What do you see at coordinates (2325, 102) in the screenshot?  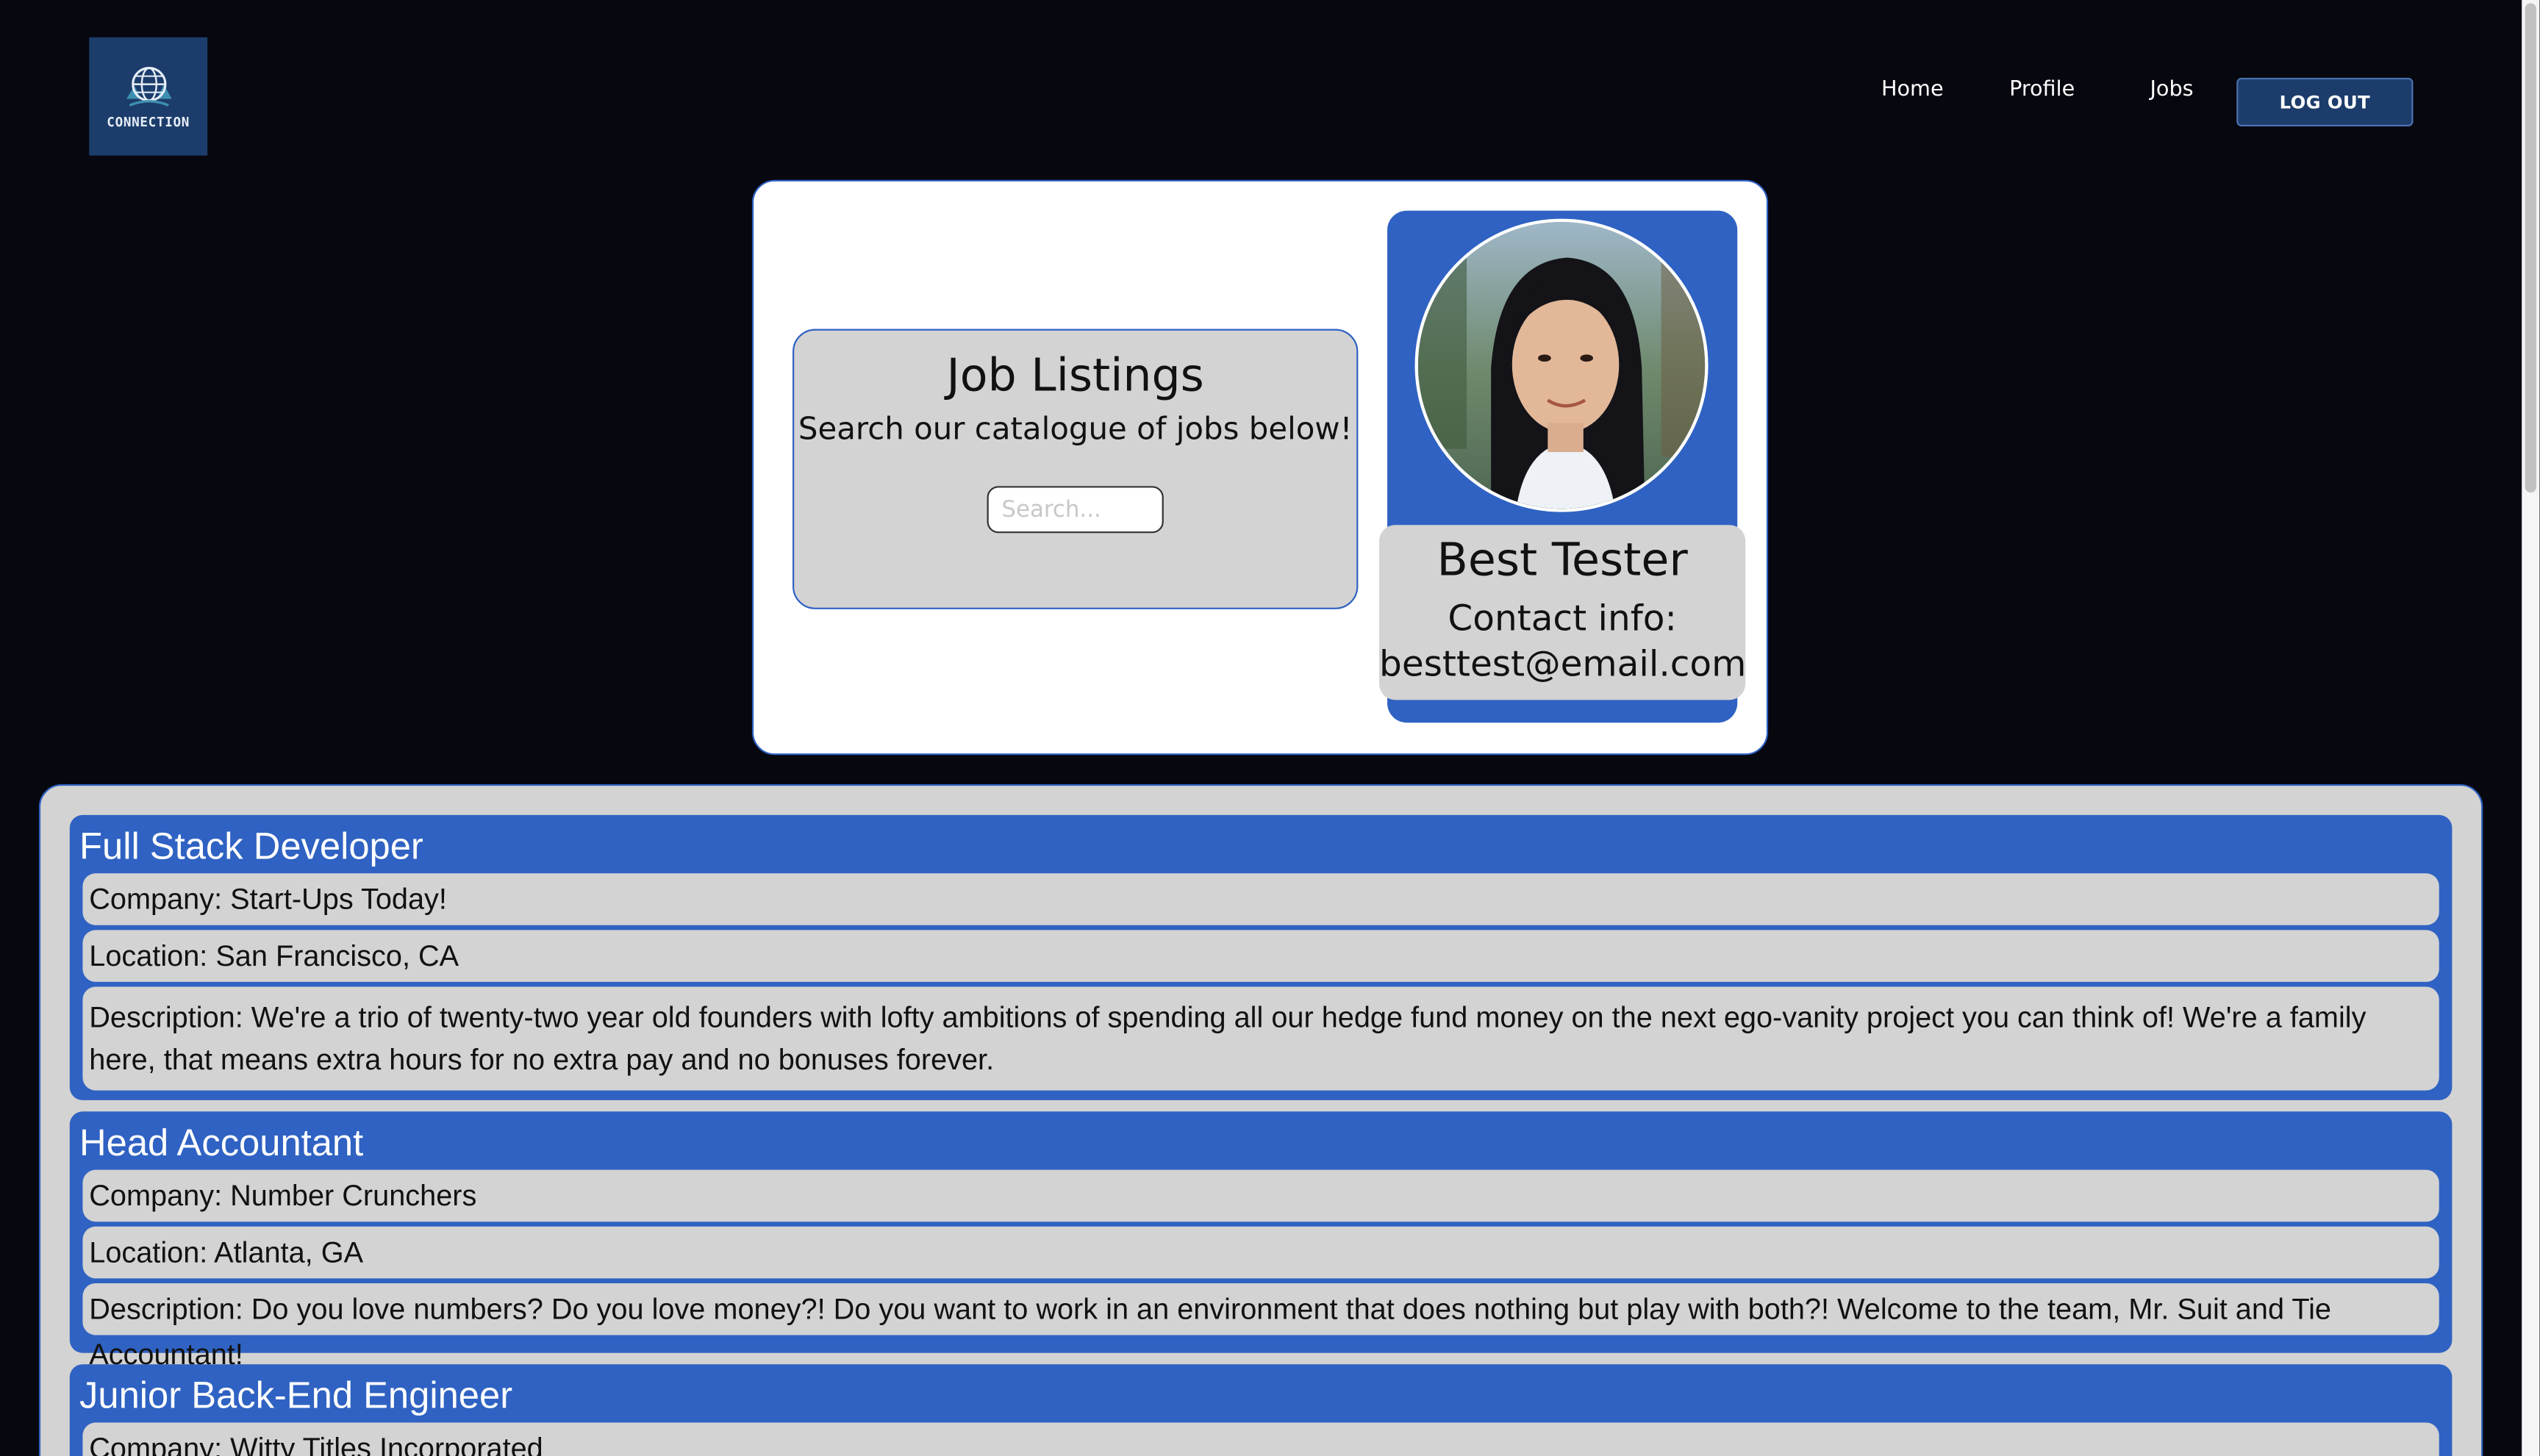 I see `logout-button: LOG OUT` at bounding box center [2325, 102].